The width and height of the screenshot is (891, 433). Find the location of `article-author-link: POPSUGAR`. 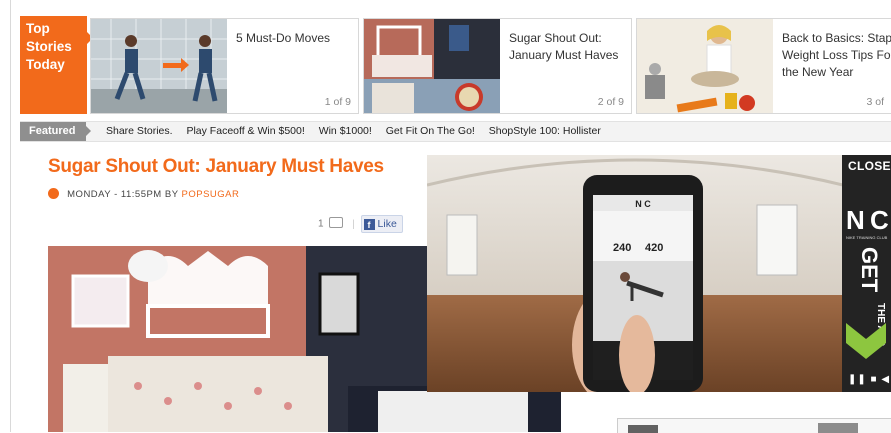

article-author-link: POPSUGAR is located at coordinates (211, 194).